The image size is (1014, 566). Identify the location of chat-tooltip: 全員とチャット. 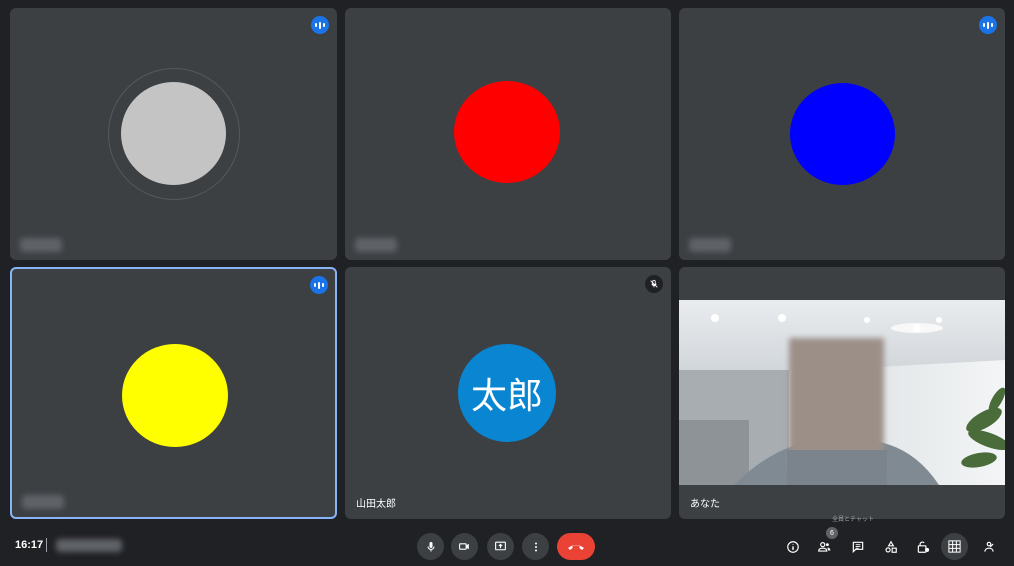
(853, 520).